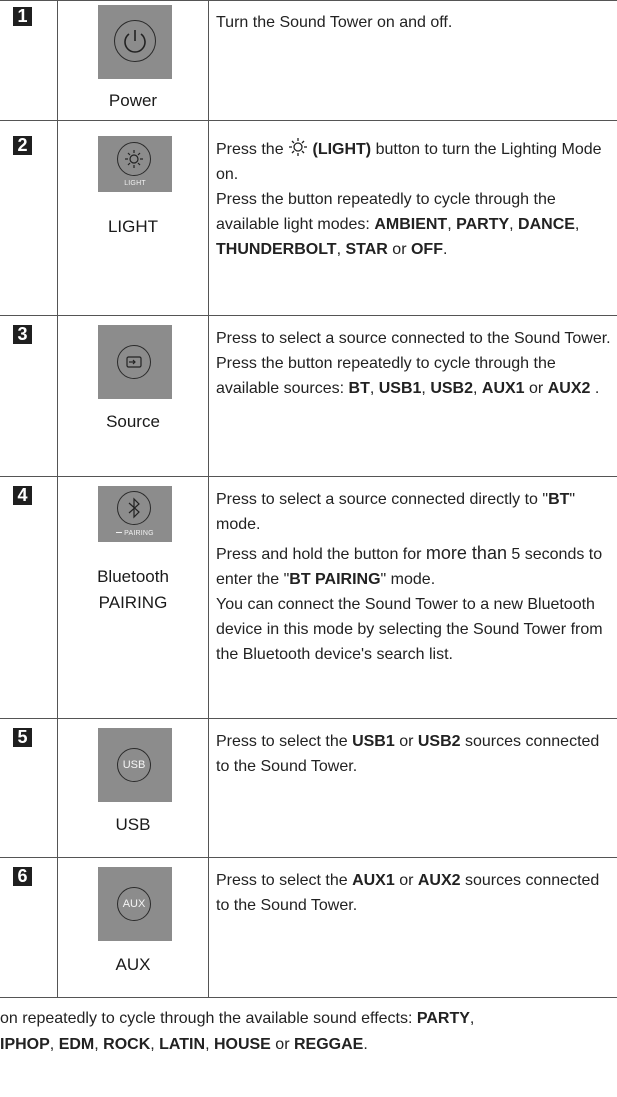 The width and height of the screenshot is (617, 1097). I want to click on usb-icon: USB, so click(134, 765).